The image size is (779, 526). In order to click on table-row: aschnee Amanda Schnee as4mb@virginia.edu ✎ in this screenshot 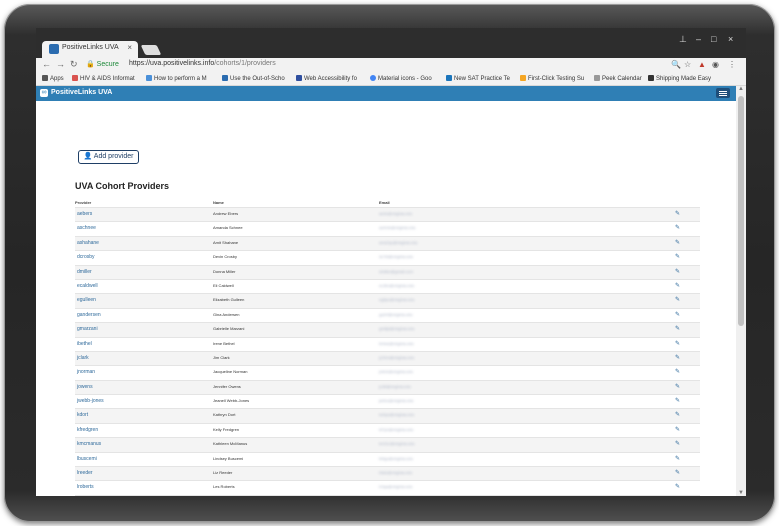, I will do `click(387, 228)`.